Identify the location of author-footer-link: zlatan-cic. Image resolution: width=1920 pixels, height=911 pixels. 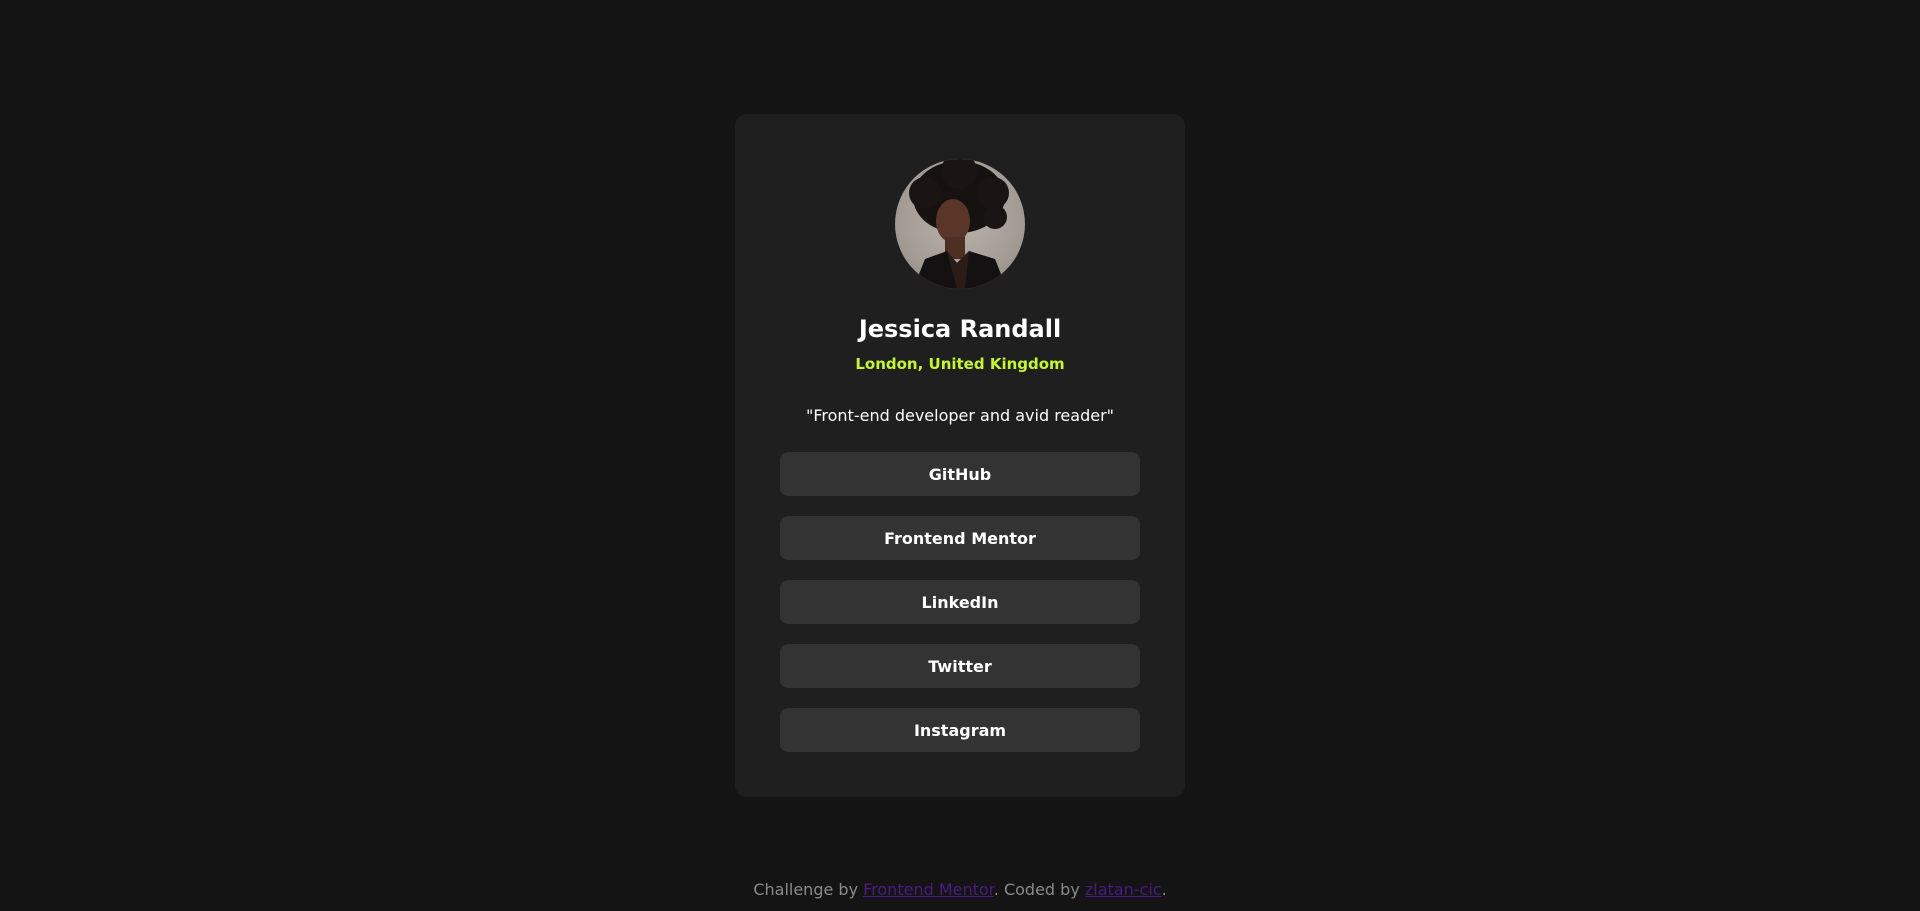
(1123, 889).